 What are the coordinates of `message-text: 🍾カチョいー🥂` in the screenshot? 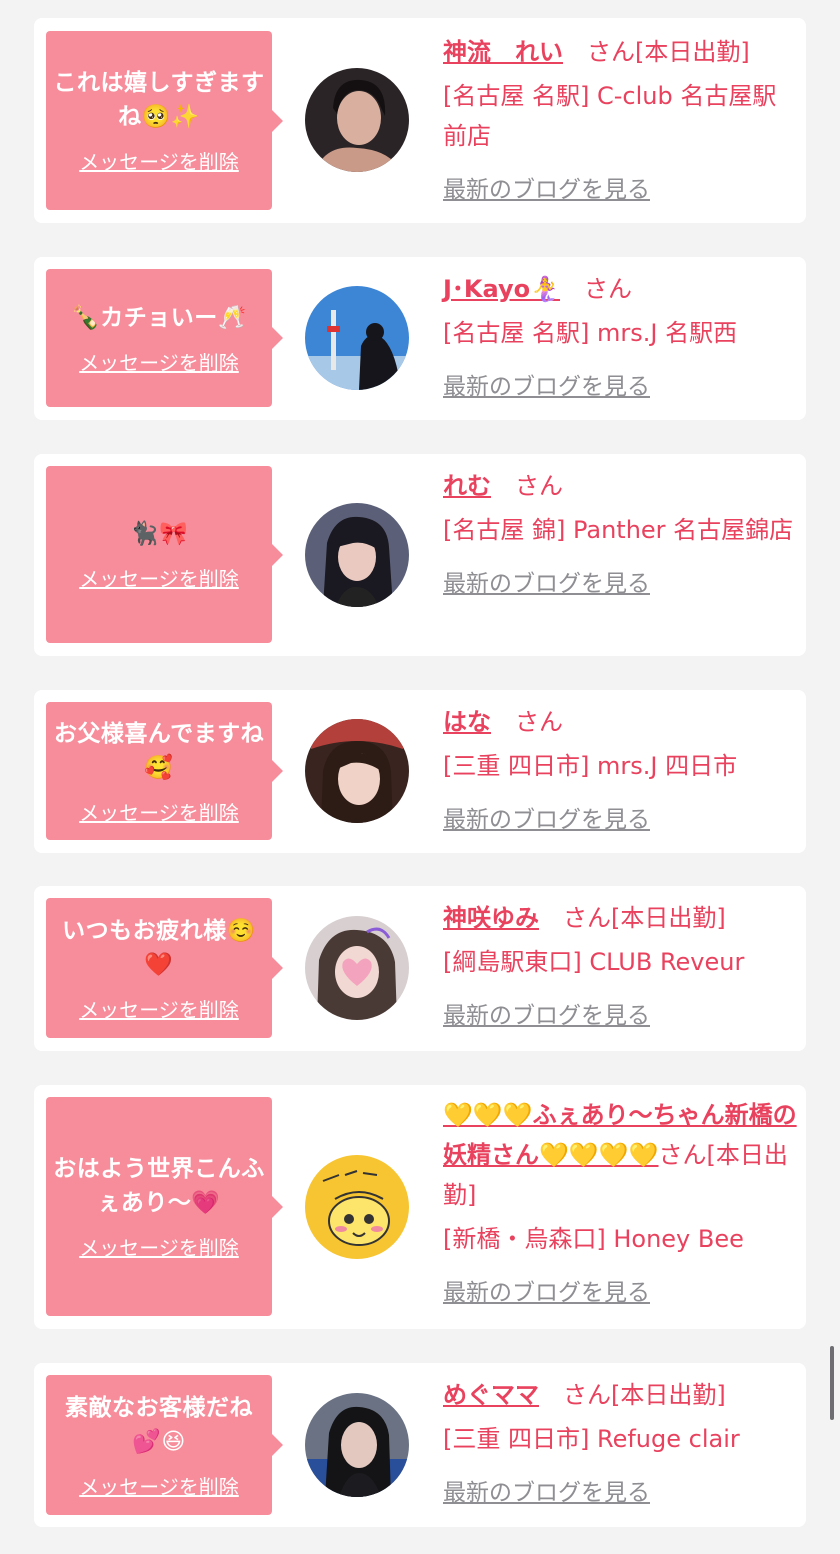 It's located at (159, 317).